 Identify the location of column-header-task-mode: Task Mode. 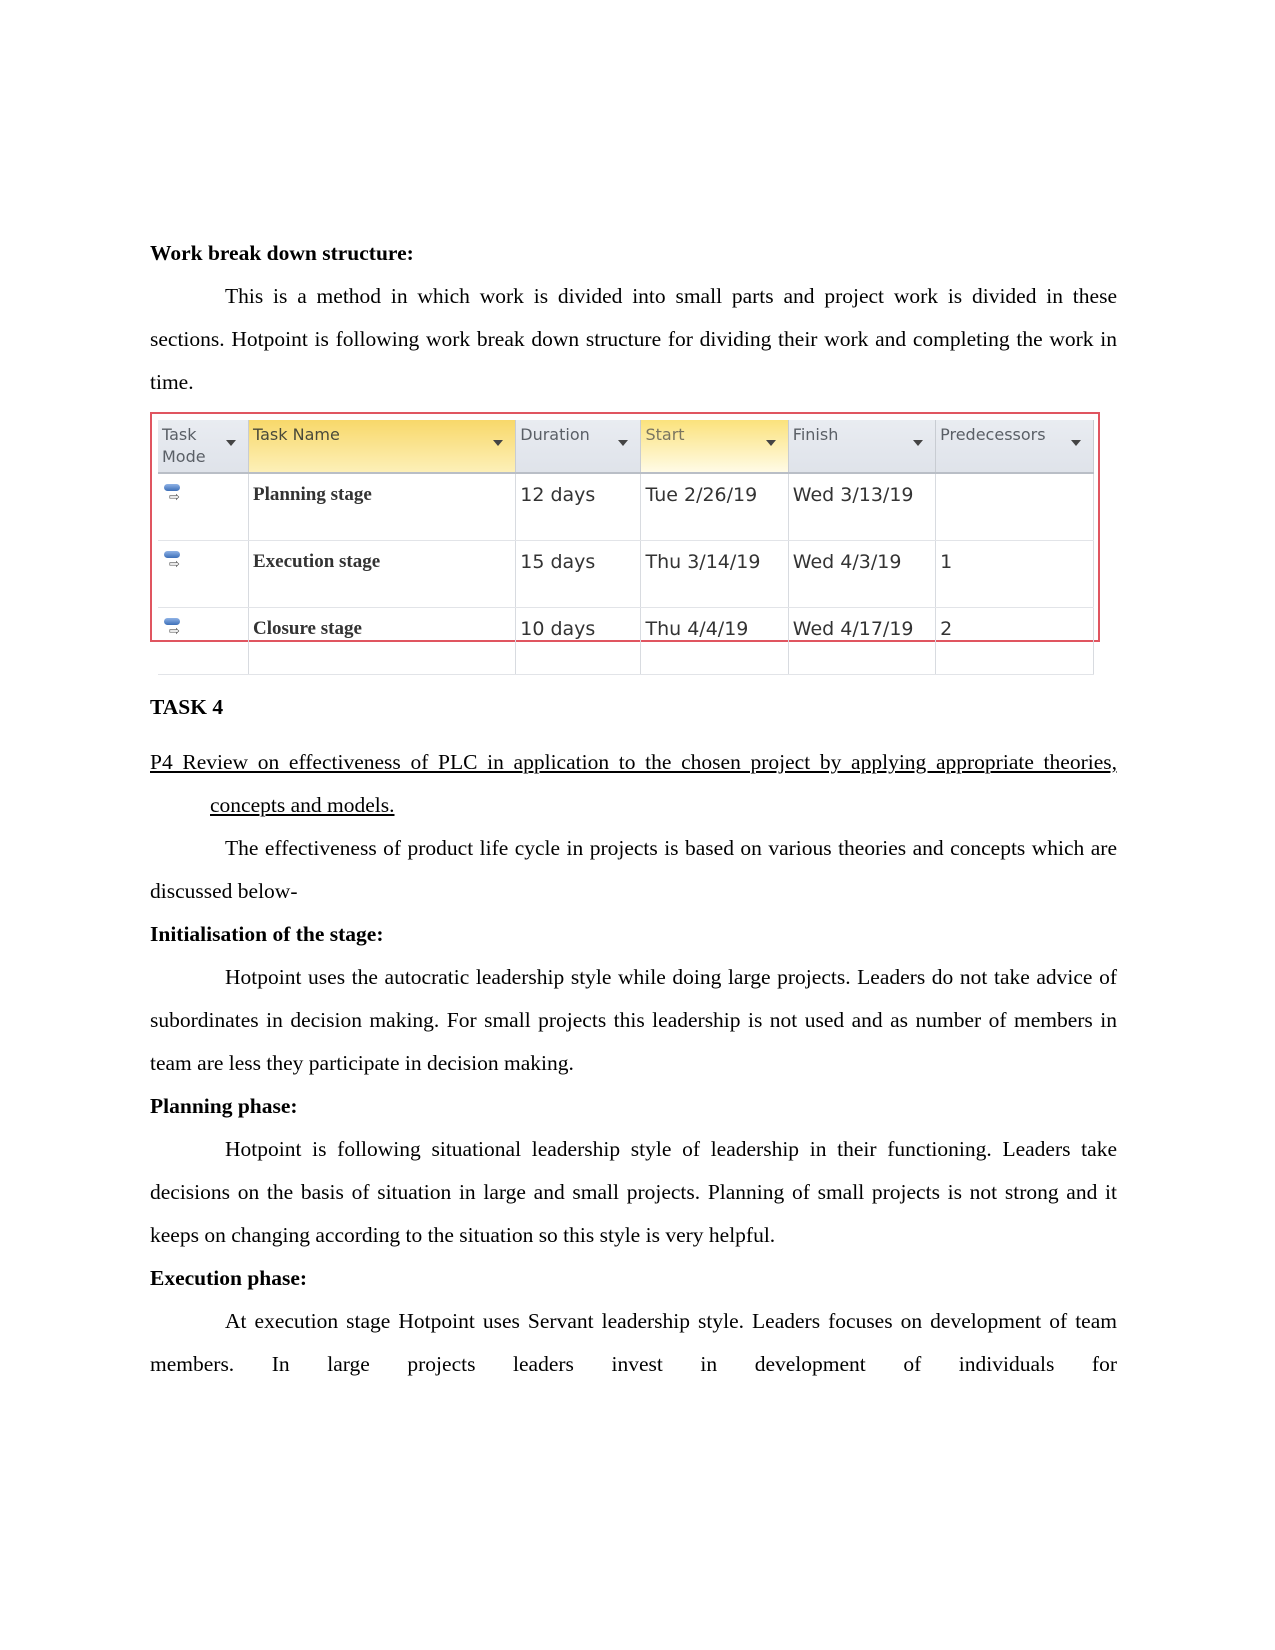
(203, 447).